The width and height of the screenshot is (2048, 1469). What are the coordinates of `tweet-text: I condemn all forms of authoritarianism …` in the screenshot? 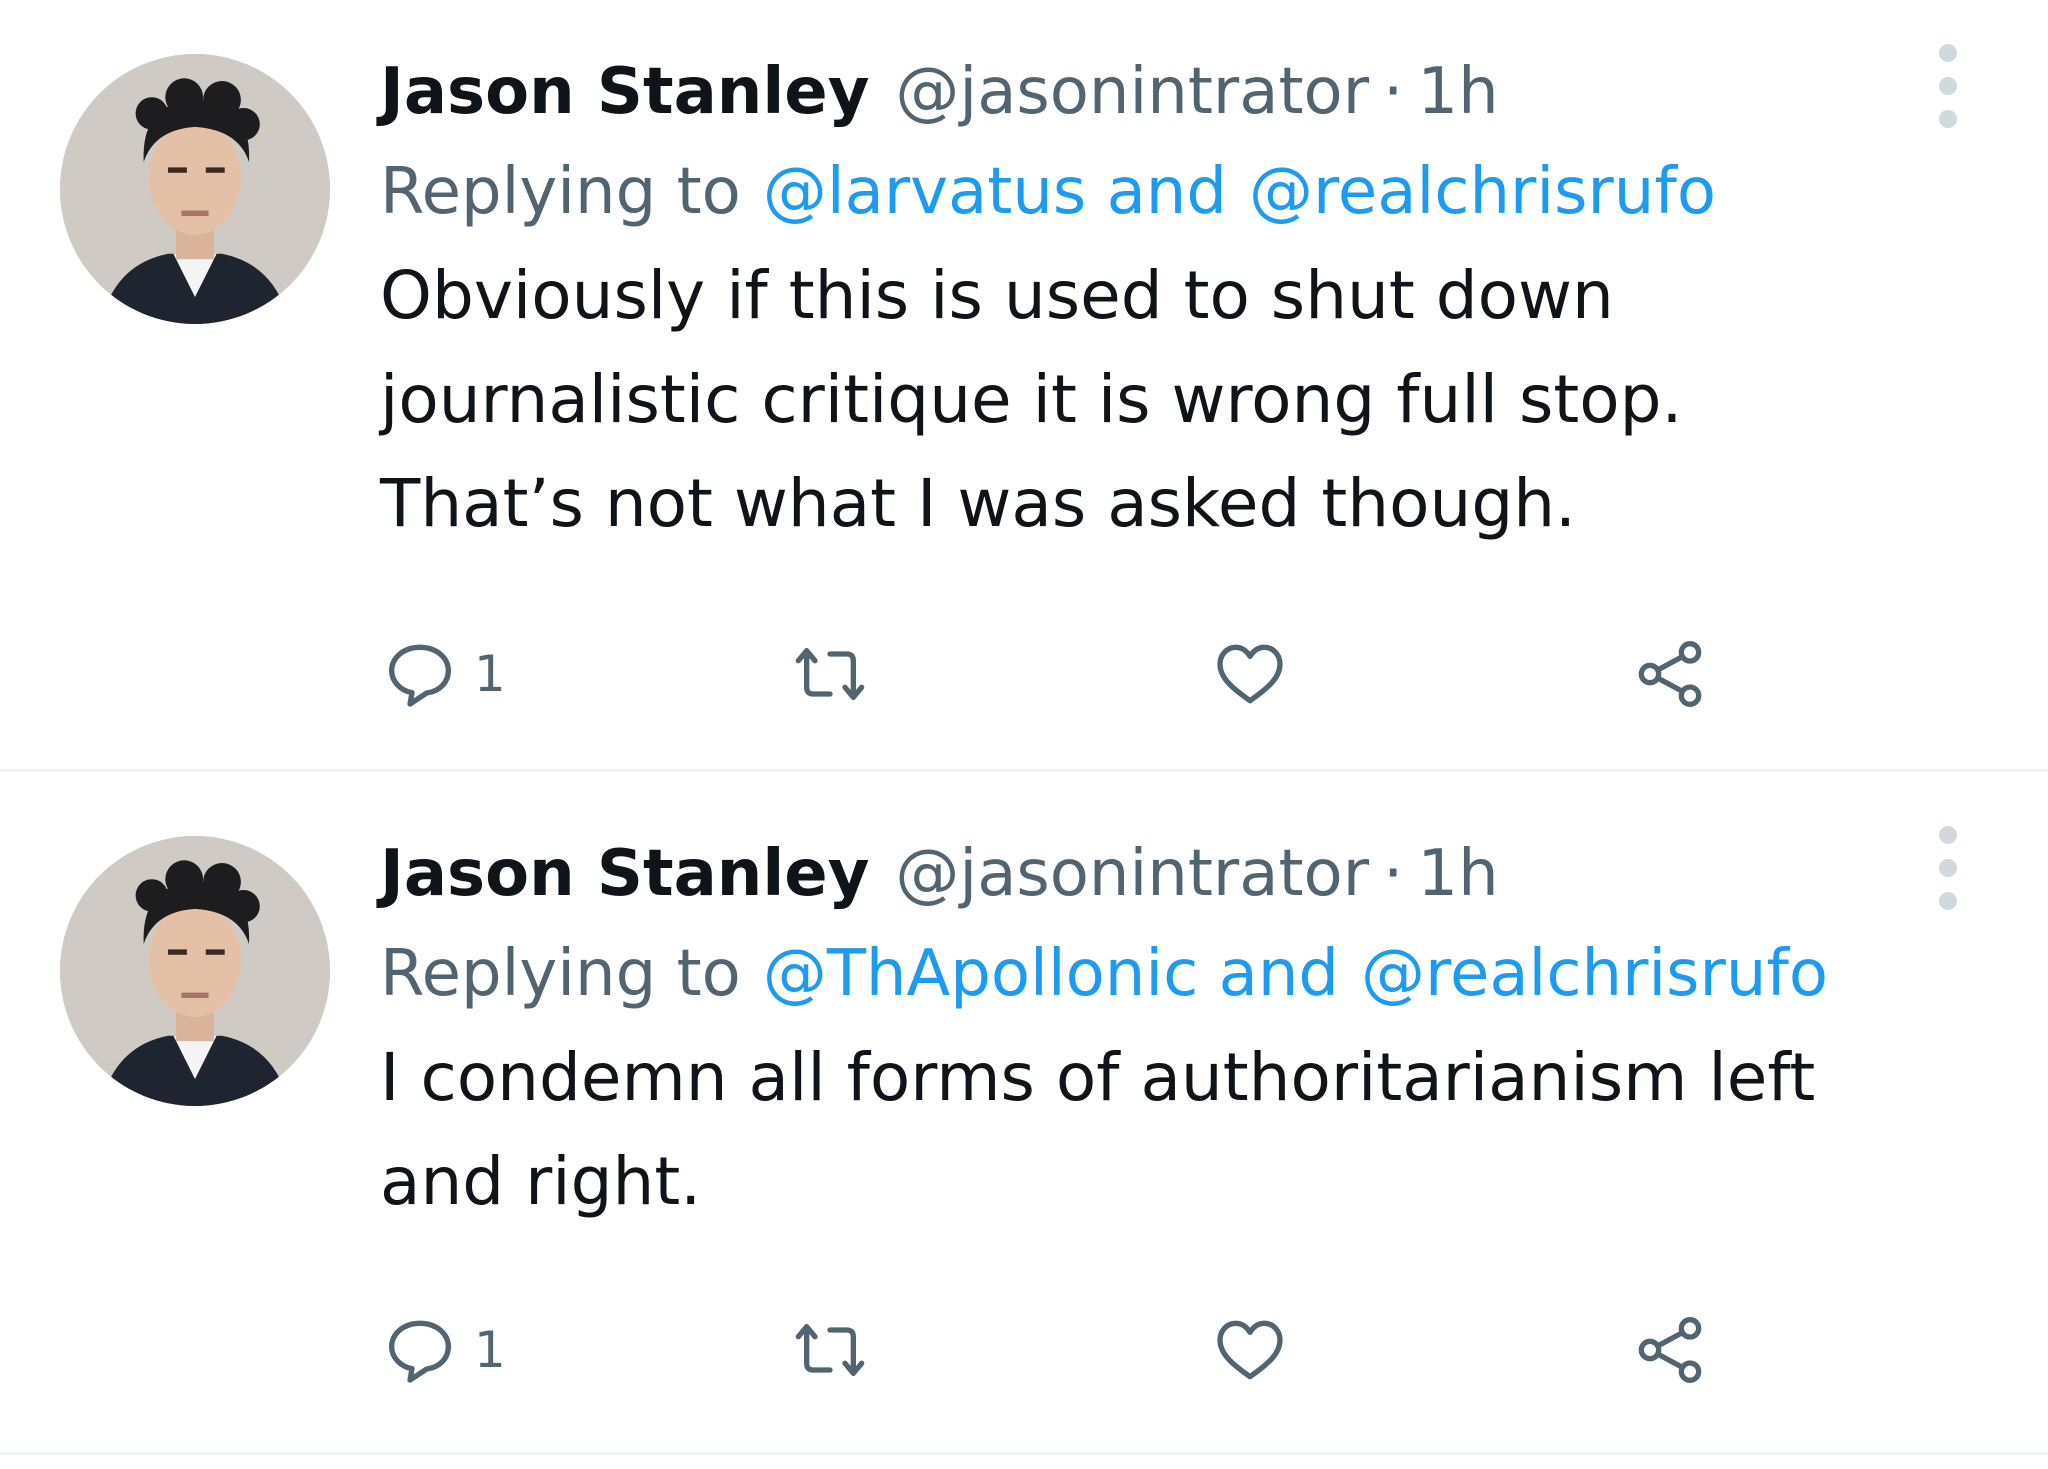 It's located at (1098, 1129).